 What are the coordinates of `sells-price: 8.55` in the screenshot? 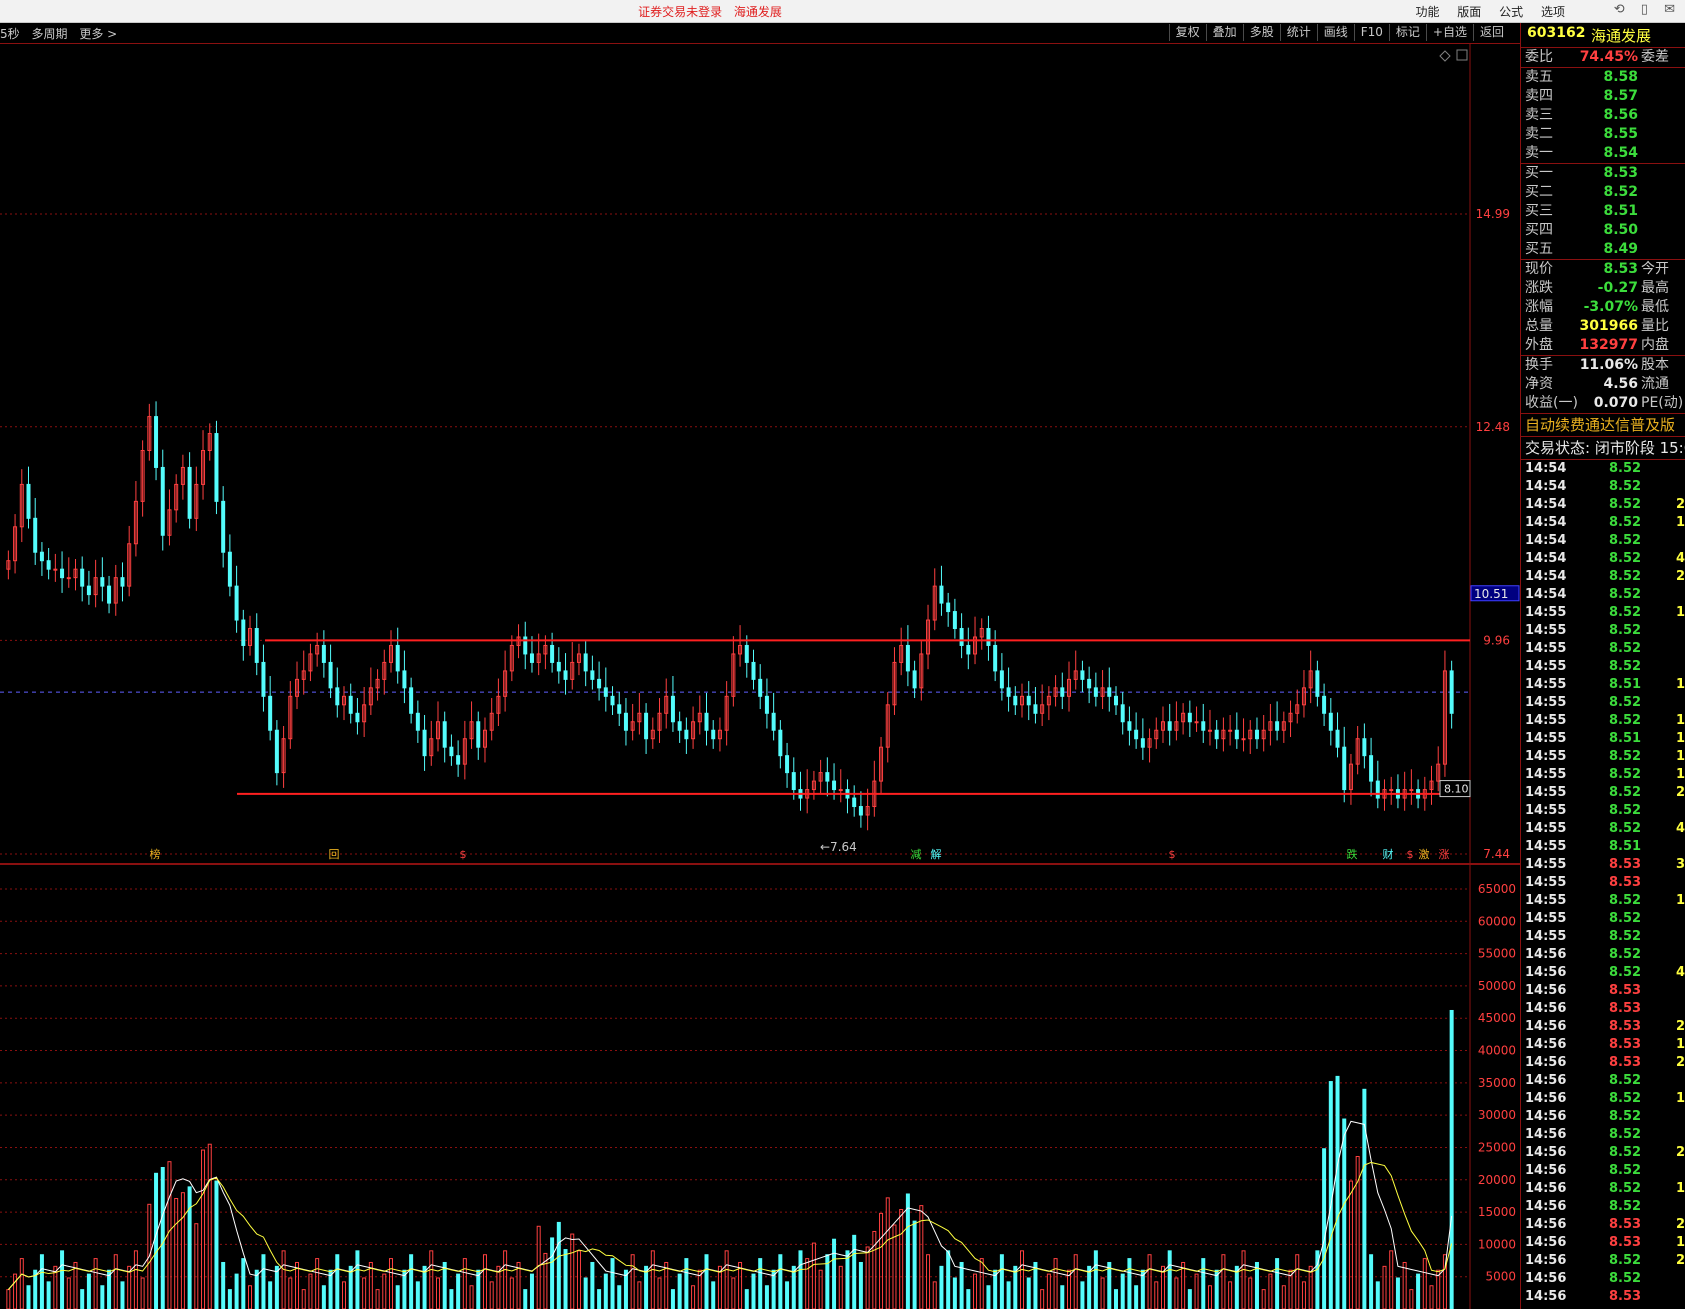 It's located at (1620, 134).